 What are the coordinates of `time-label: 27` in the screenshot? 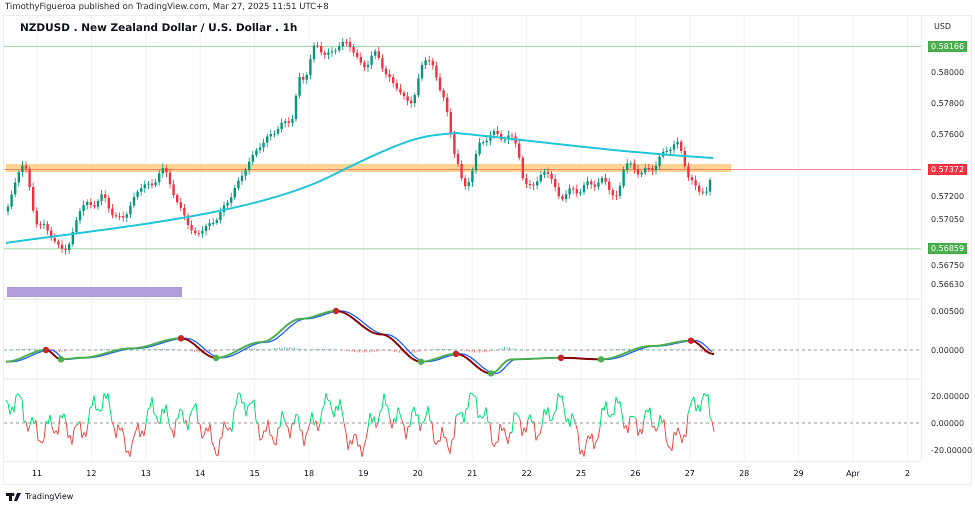 It's located at (689, 473).